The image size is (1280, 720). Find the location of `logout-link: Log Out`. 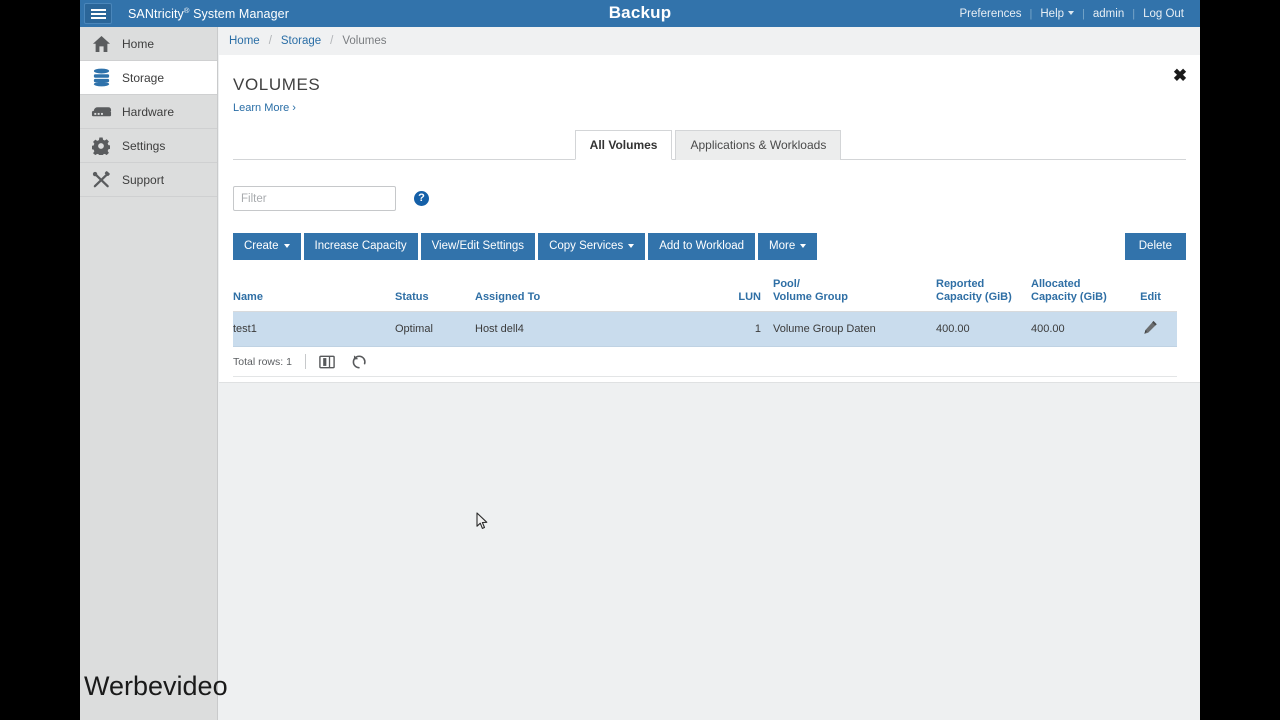

logout-link: Log Out is located at coordinates (1163, 14).